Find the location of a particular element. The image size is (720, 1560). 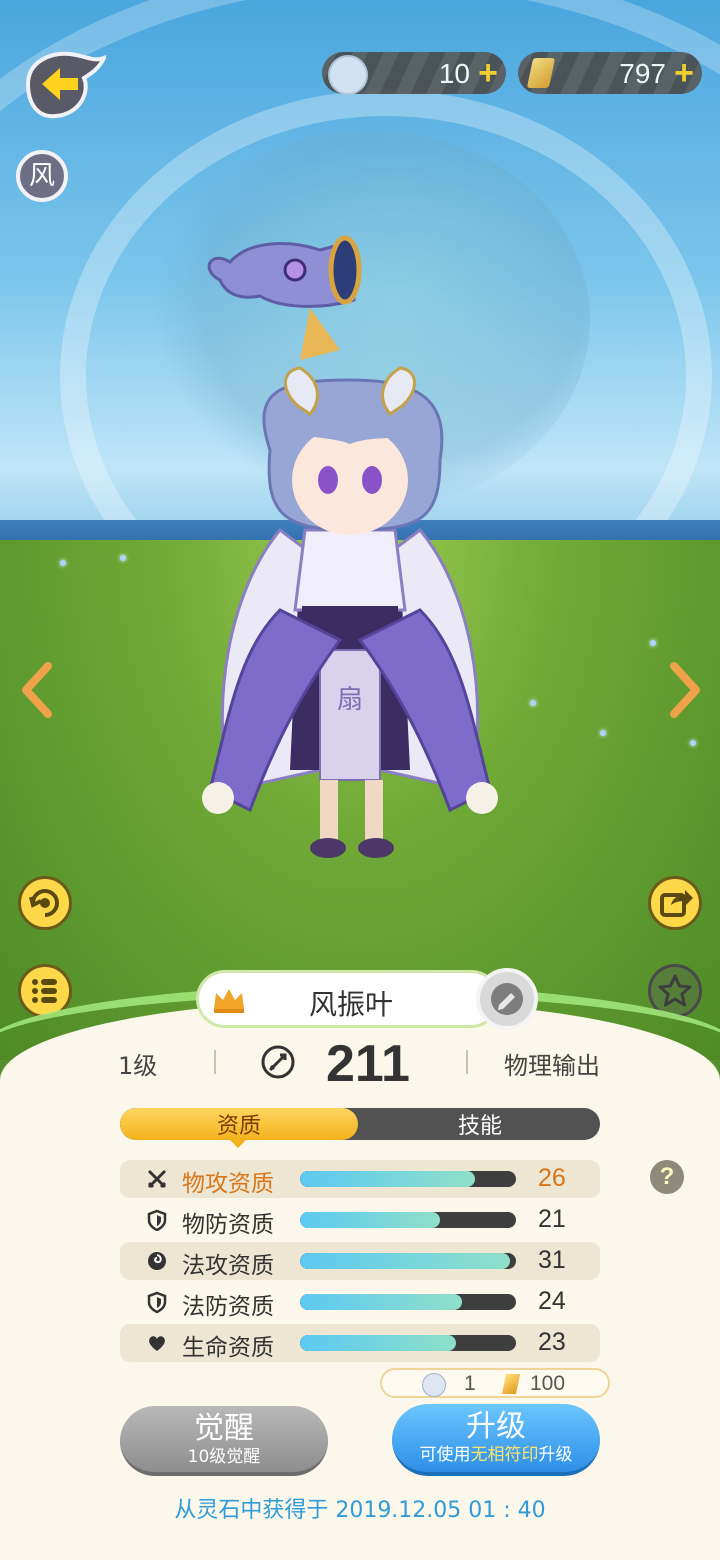

back-arrow-icon is located at coordinates (67, 85).